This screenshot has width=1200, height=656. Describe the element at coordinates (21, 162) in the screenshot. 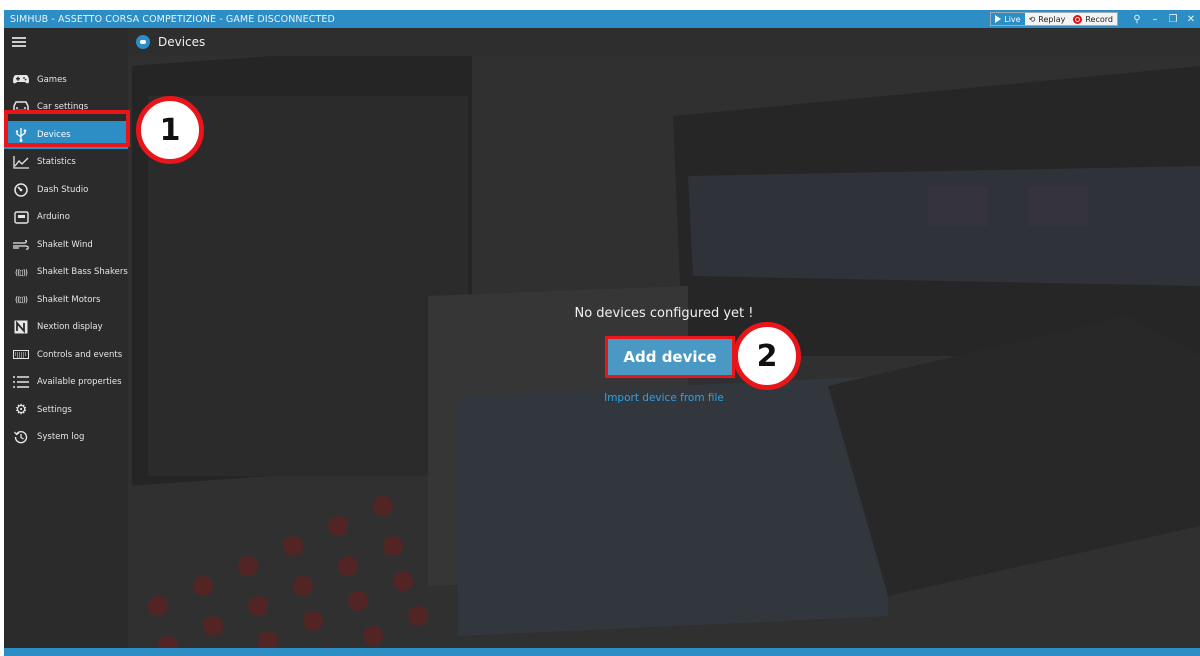

I see `line-chart-icon` at that location.